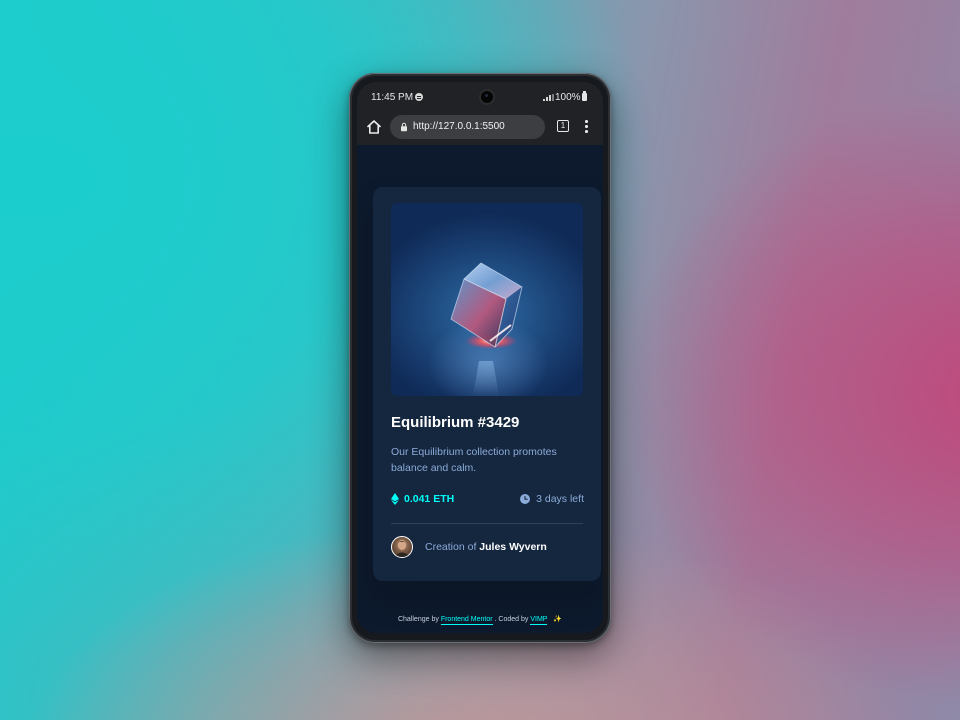  I want to click on browser-toolbar: http://127.0.0.1:5500 1, so click(480, 128).